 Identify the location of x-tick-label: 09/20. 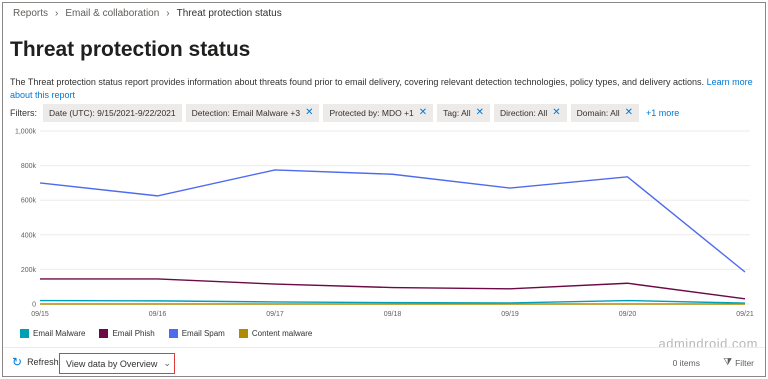
(628, 314).